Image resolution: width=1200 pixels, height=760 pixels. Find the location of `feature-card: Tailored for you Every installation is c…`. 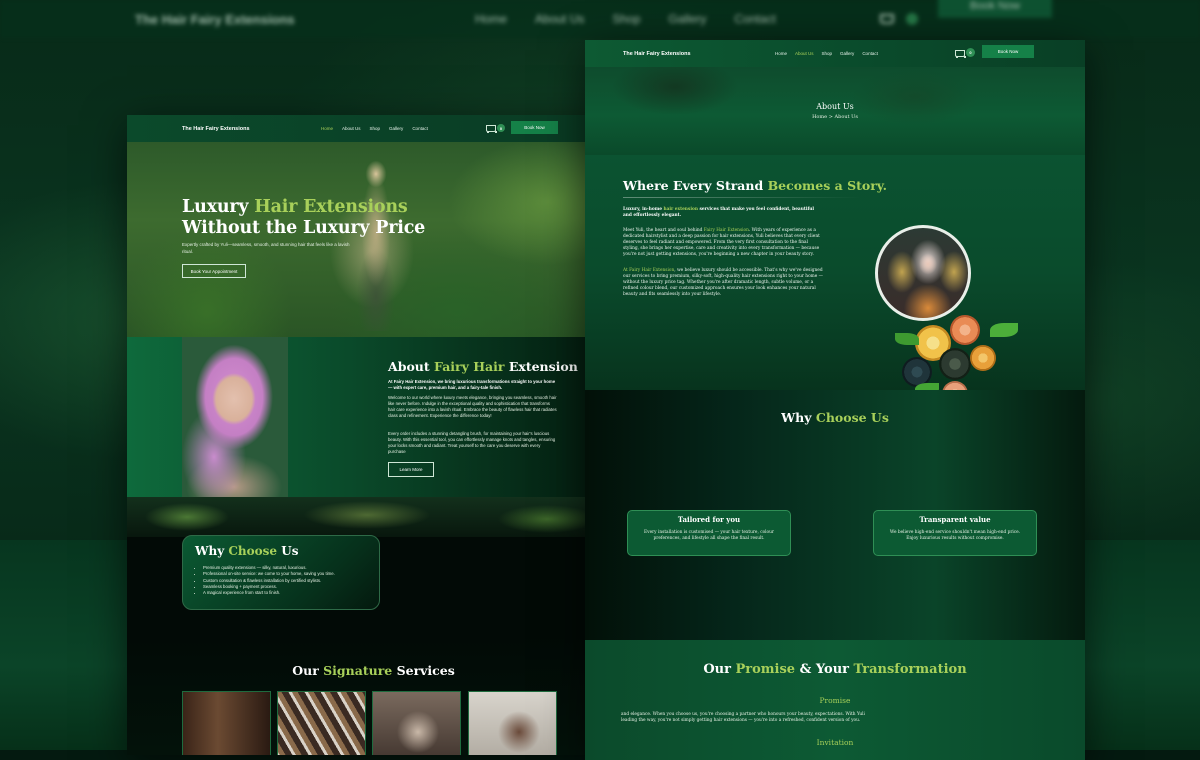

feature-card: Tailored for you Every installation is c… is located at coordinates (709, 533).